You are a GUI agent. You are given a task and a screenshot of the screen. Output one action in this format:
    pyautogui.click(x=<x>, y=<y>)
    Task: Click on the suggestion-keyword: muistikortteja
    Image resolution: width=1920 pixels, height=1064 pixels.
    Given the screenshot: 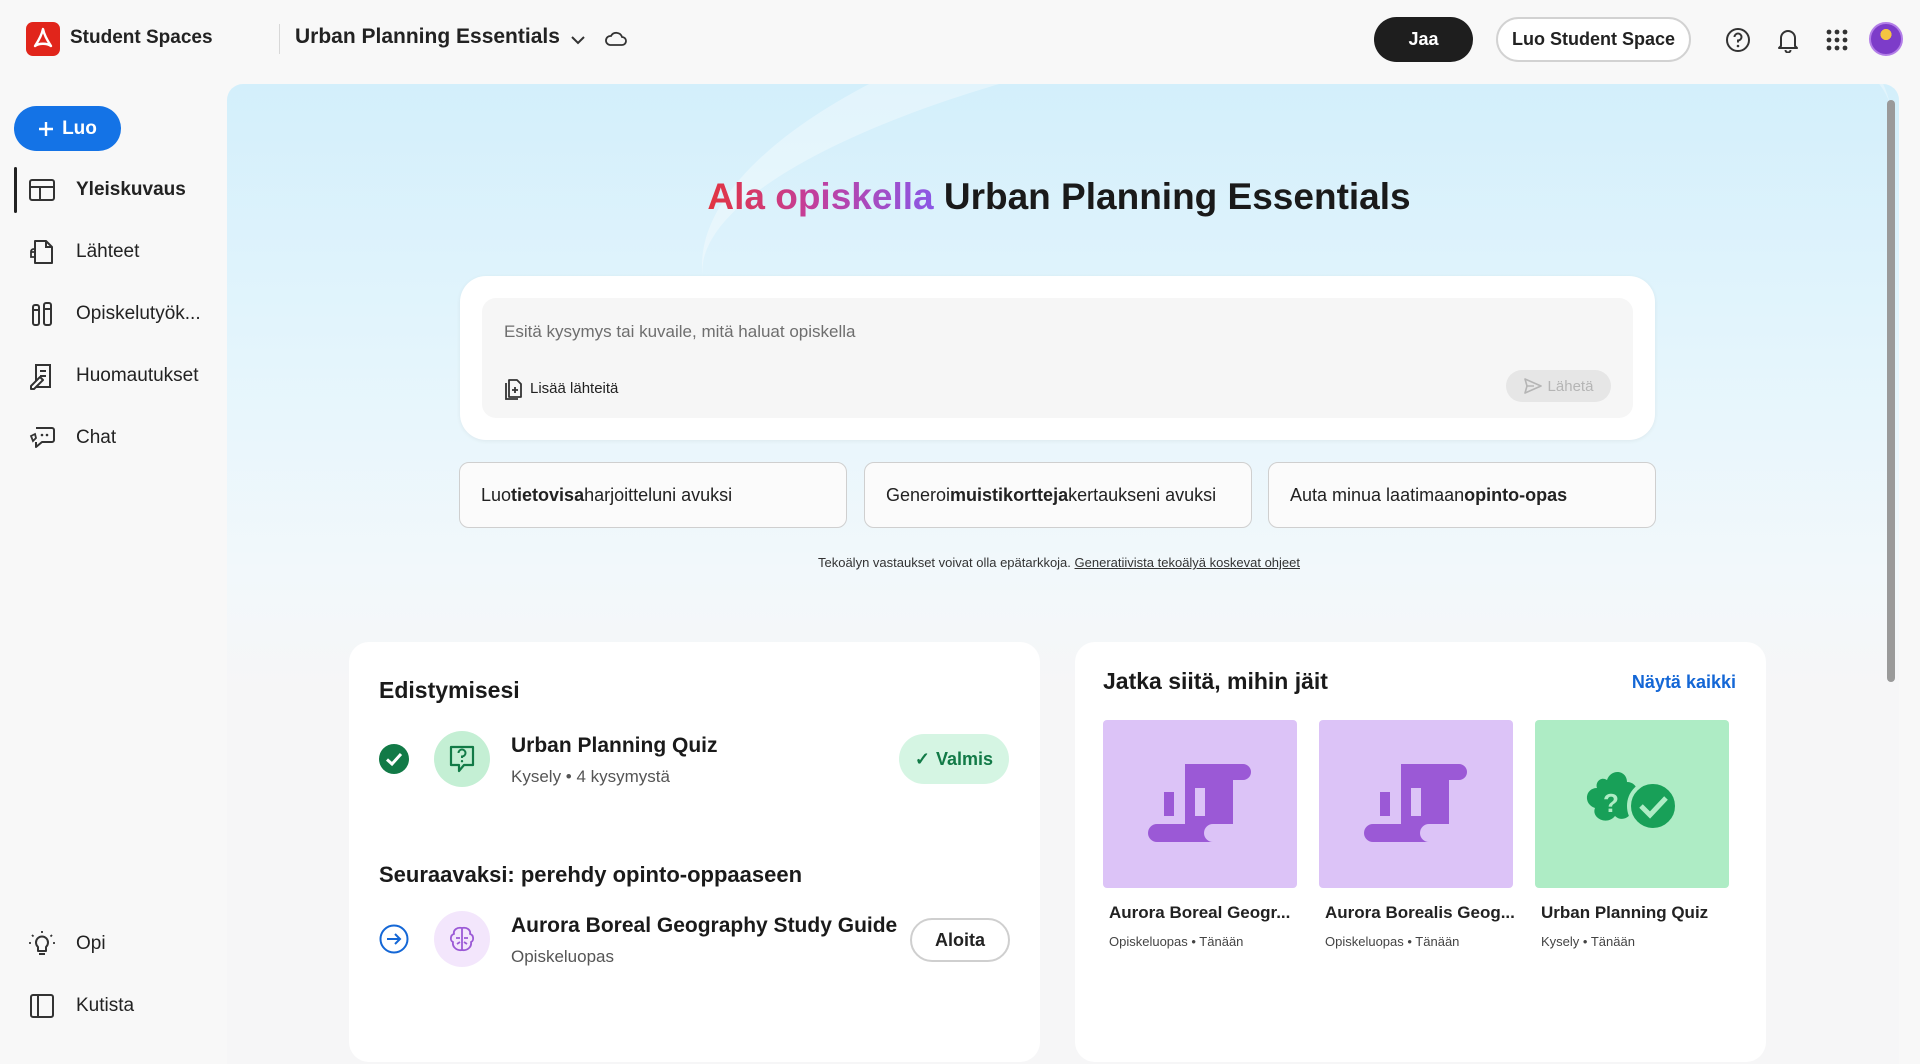 What is the action you would take?
    pyautogui.click(x=1009, y=494)
    